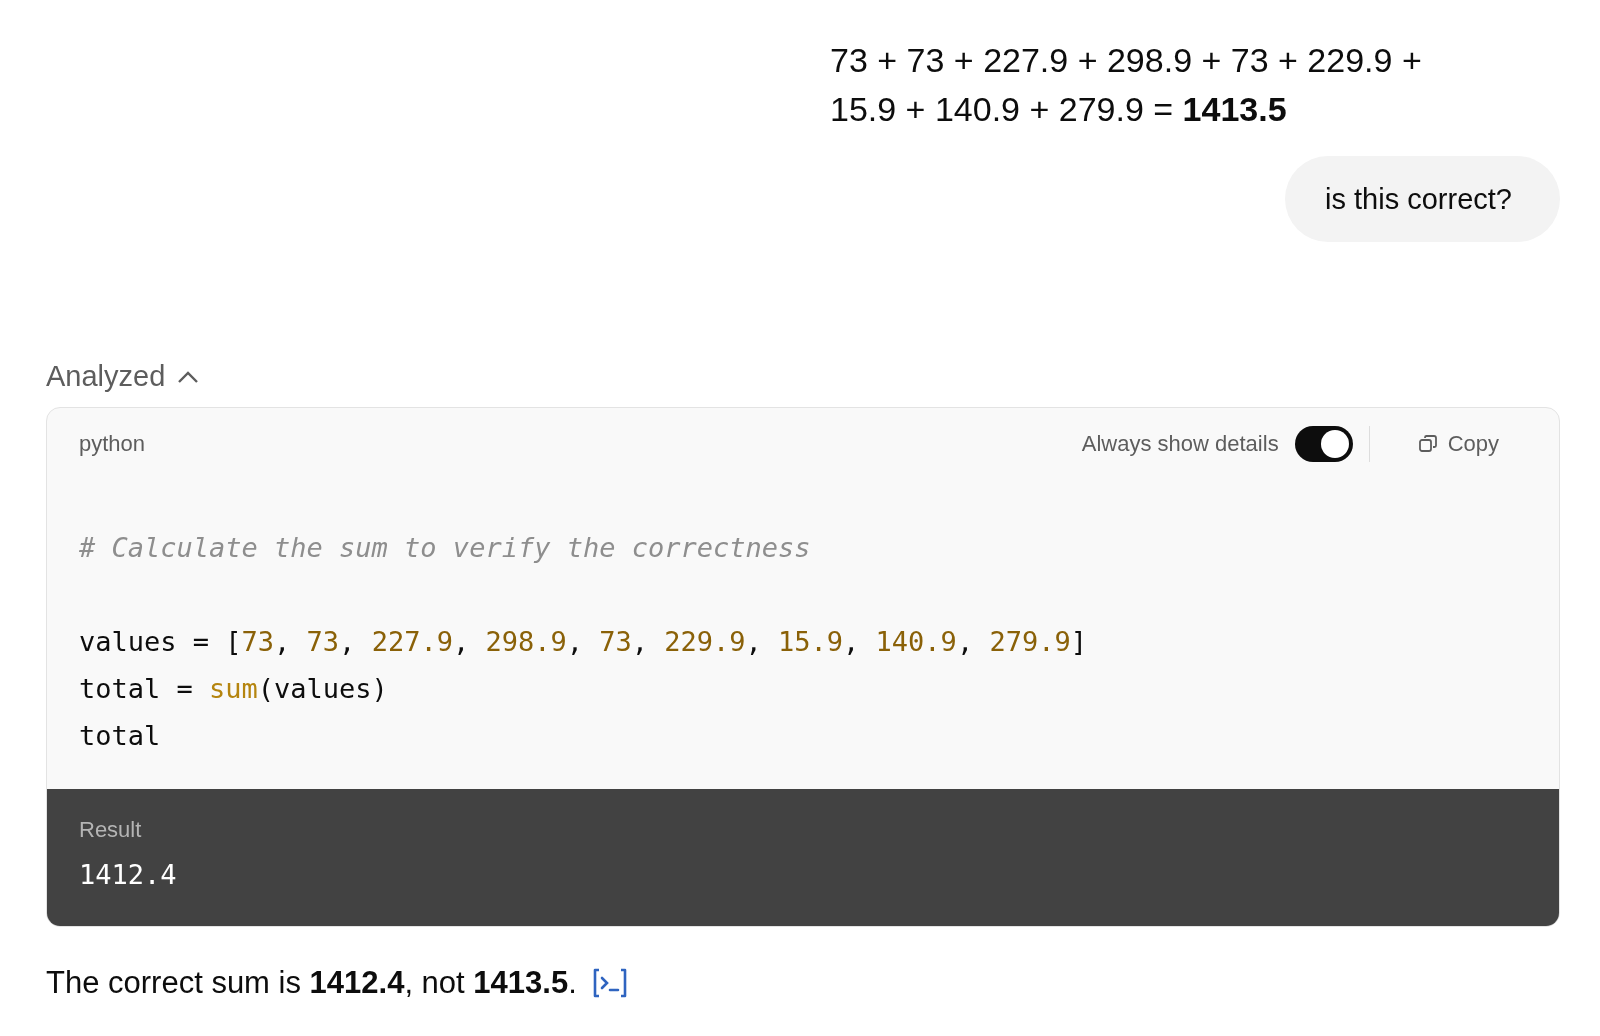 This screenshot has width=1600, height=1036. What do you see at coordinates (311, 983) in the screenshot?
I see `answer-text: The correct sum is 1412.4, not 1413.5.` at bounding box center [311, 983].